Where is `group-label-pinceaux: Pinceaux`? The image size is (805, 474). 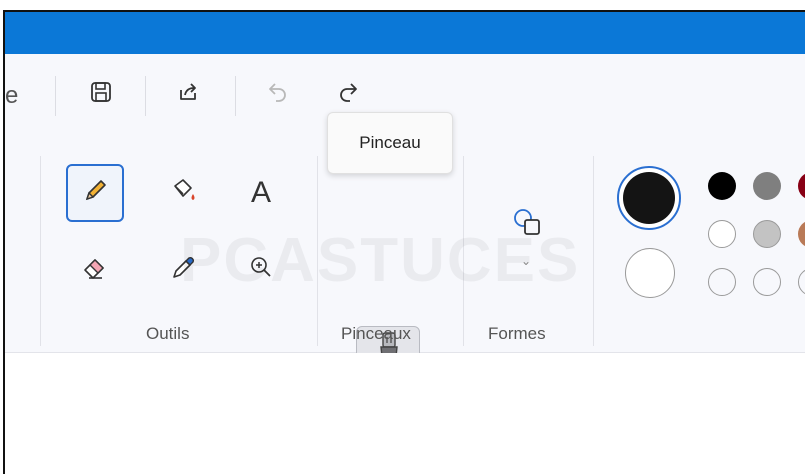 group-label-pinceaux: Pinceaux is located at coordinates (376, 333).